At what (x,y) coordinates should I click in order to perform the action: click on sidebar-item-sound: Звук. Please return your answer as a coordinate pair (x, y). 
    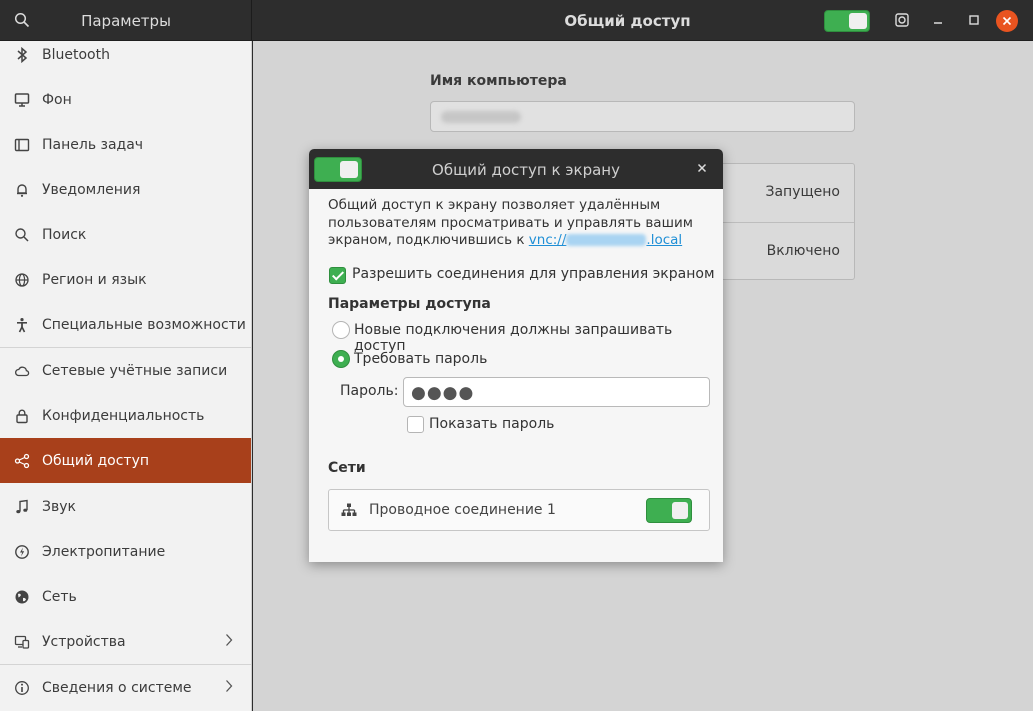
    Looking at the image, I should click on (125, 506).